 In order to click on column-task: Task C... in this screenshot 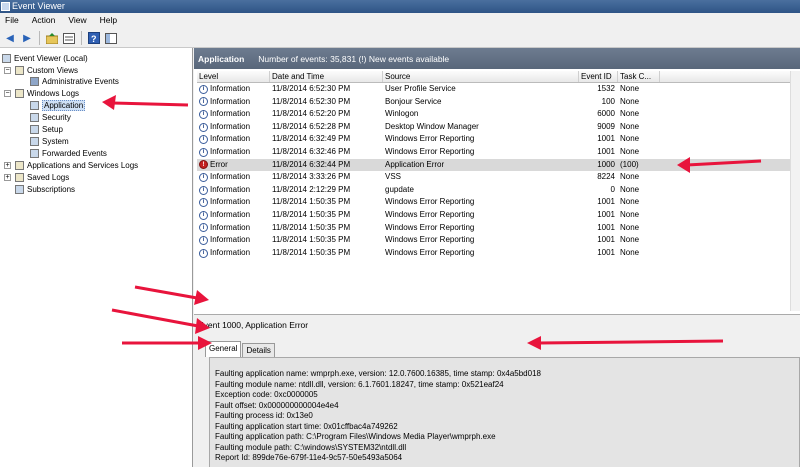, I will do `click(639, 76)`.